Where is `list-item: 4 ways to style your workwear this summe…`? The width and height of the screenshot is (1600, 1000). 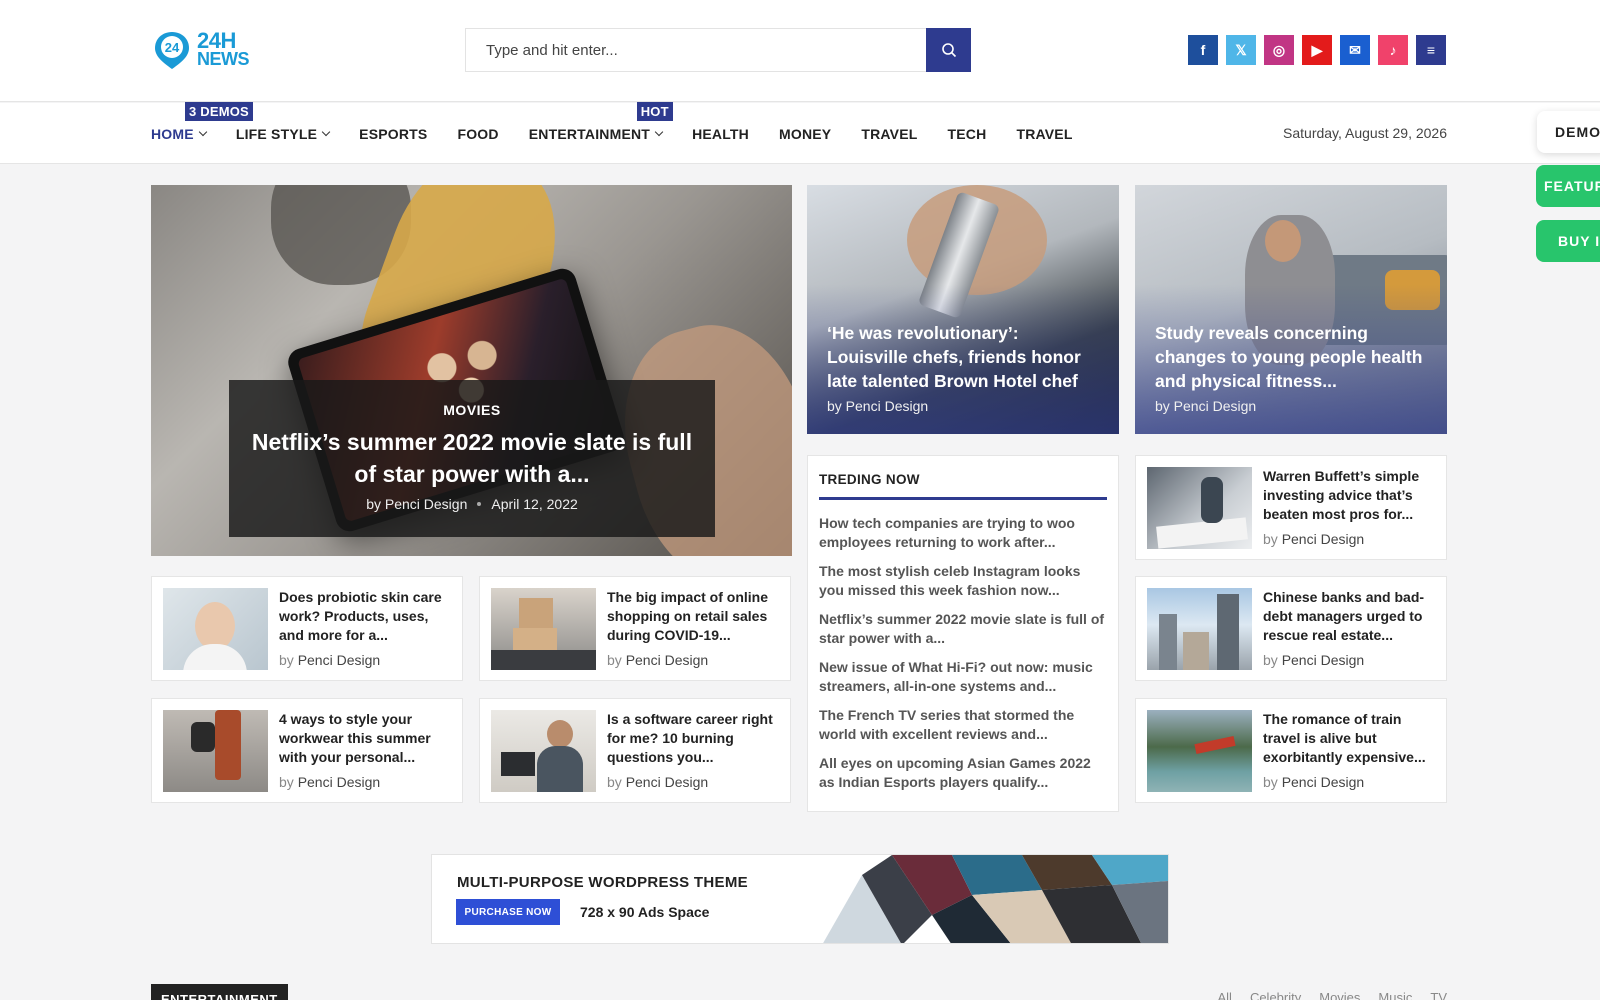
list-item: 4 ways to style your workwear this summe… is located at coordinates (307, 750).